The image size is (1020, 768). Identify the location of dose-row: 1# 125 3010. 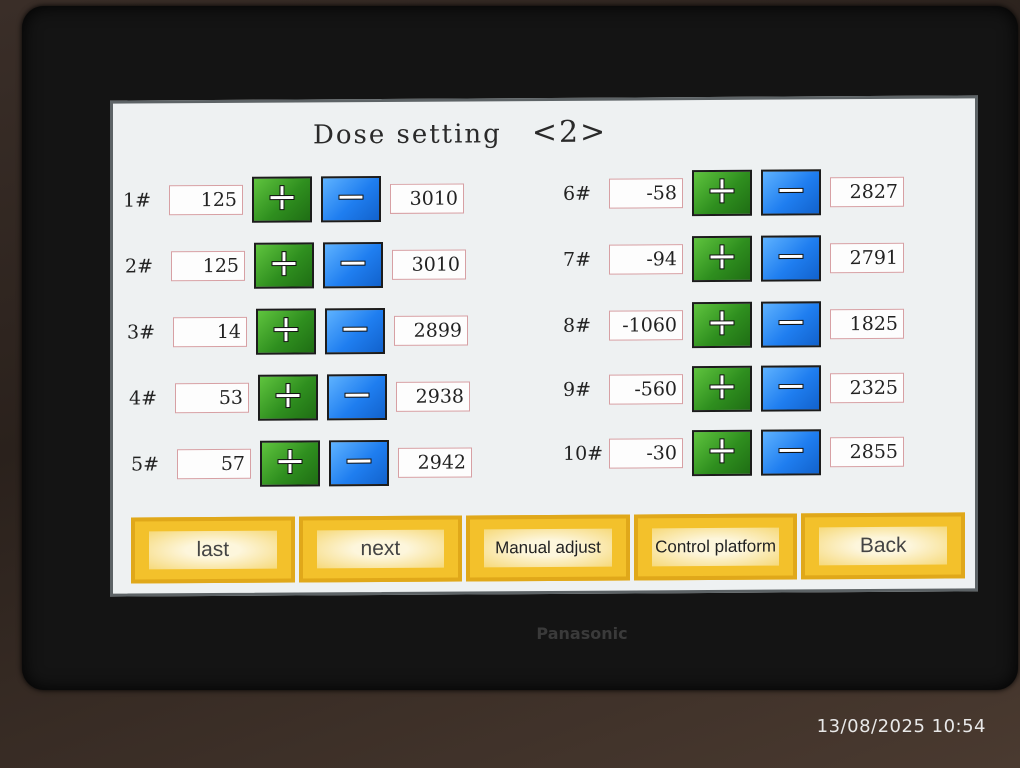
(293, 199).